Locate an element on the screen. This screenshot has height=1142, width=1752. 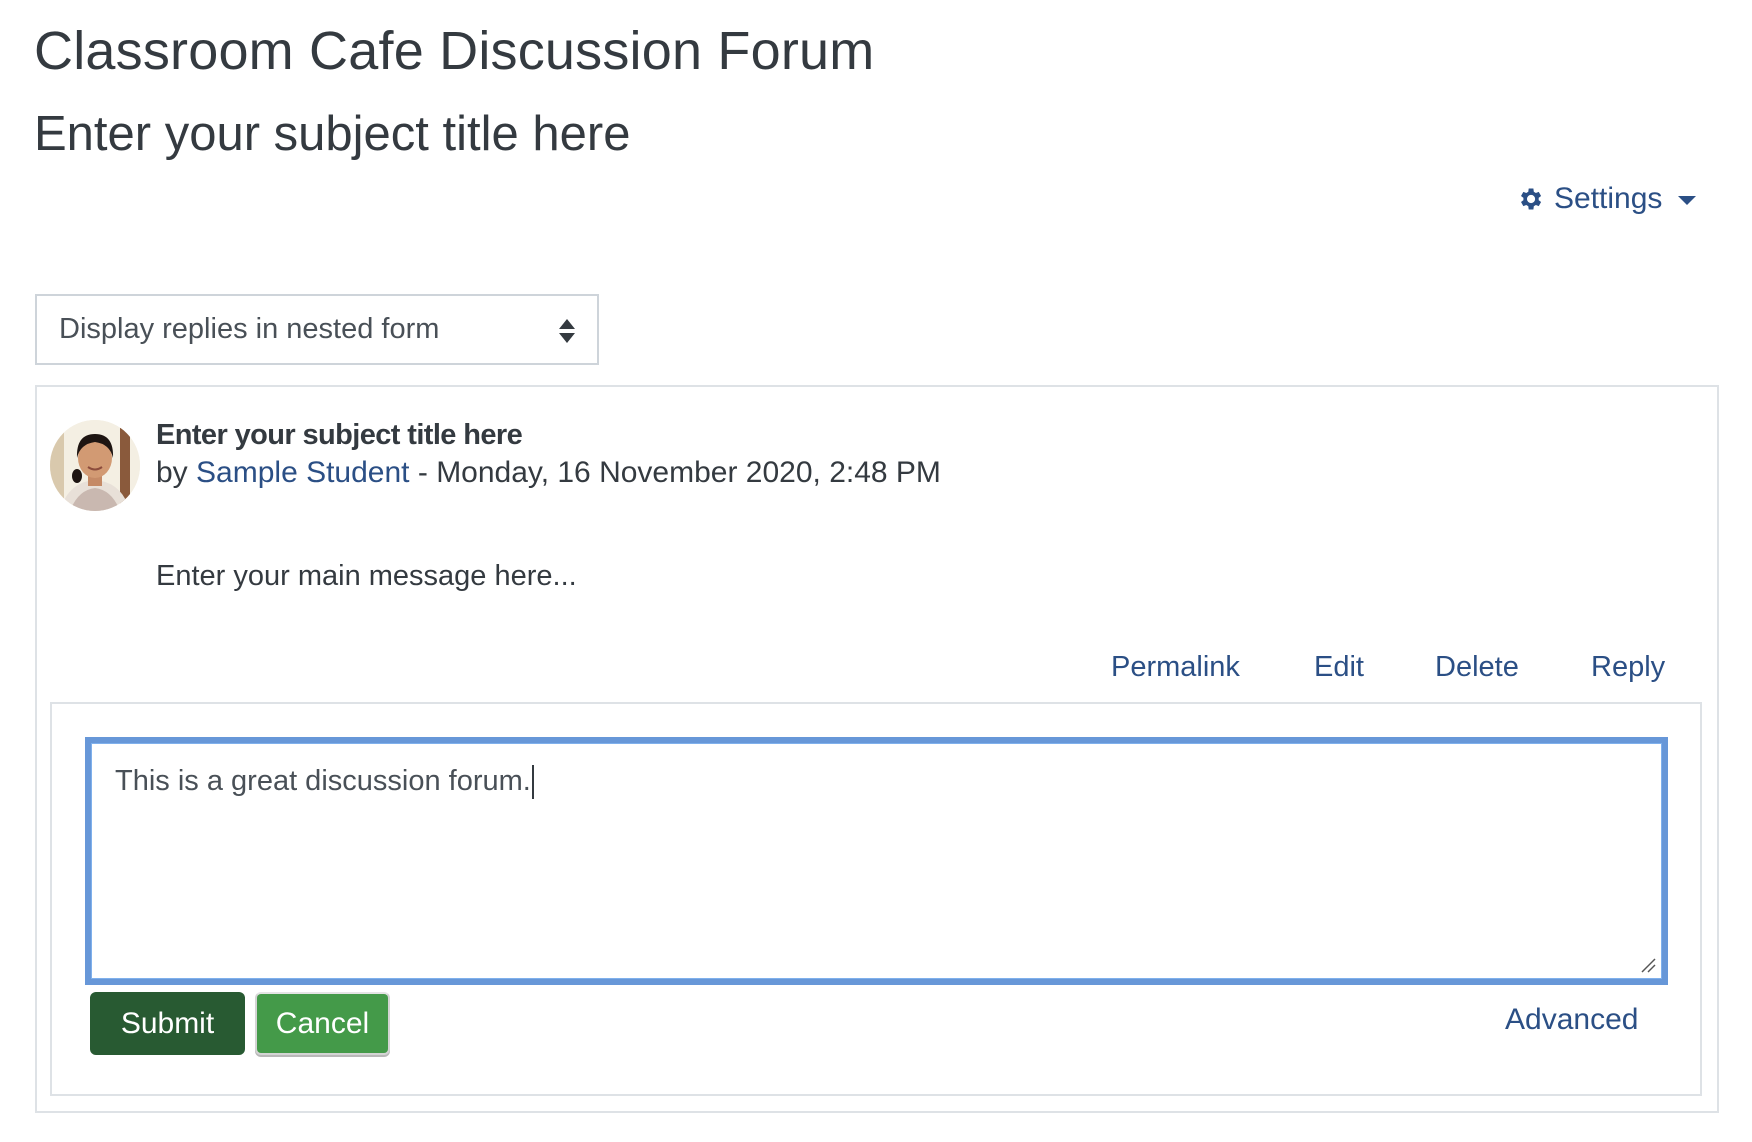
post-datetime: Monday, 16 November 2020, 2:48 PM is located at coordinates (688, 472).